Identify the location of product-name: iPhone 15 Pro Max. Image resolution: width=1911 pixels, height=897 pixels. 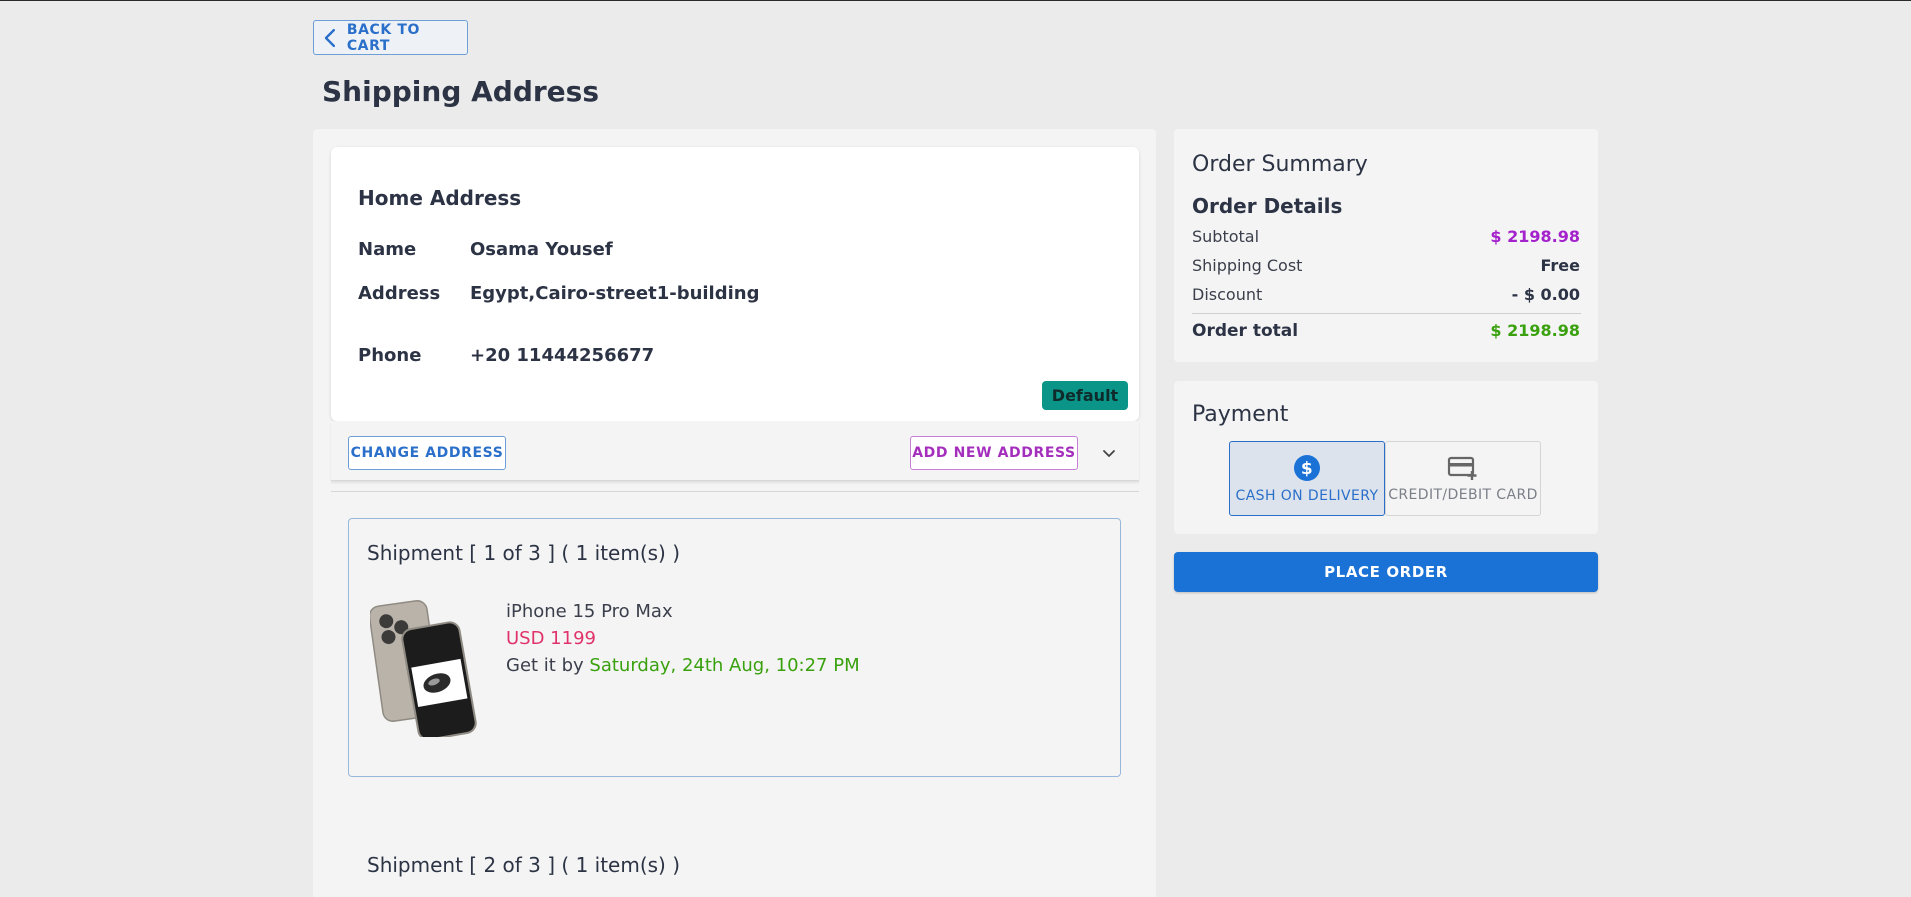
(589, 611).